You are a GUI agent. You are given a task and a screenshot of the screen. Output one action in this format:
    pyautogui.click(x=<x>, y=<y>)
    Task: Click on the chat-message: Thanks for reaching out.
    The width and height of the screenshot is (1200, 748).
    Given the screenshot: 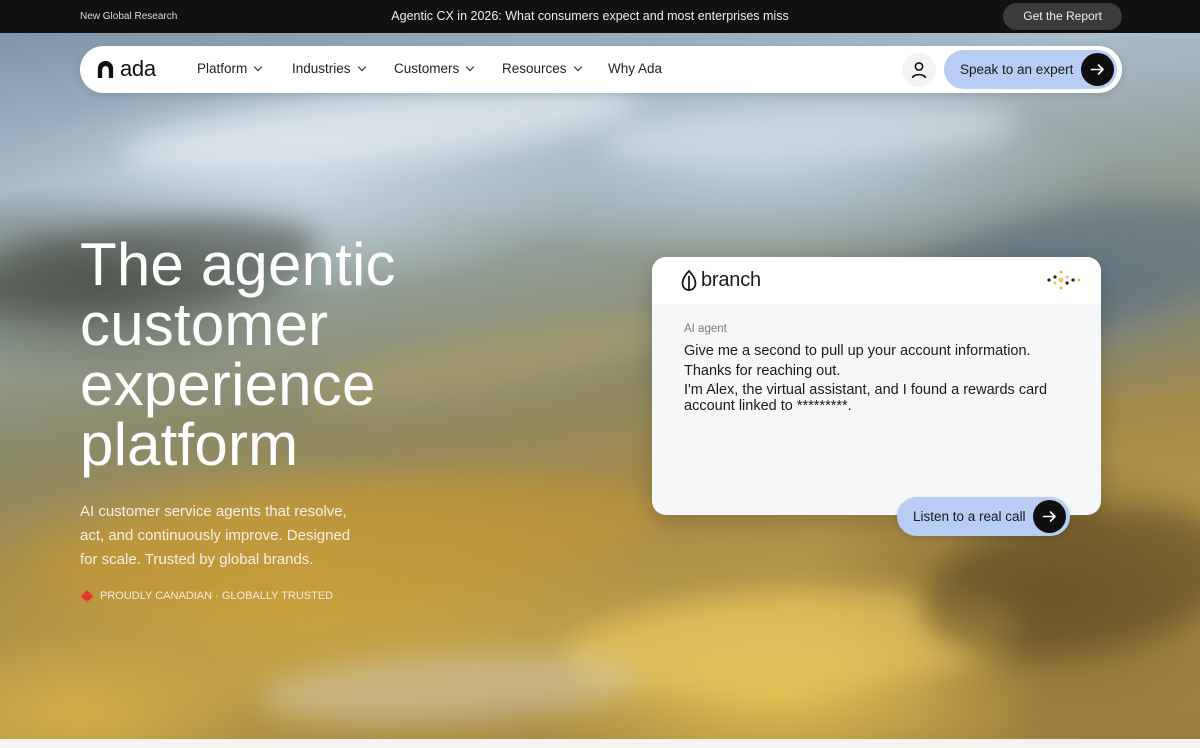 What is the action you would take?
    pyautogui.click(x=762, y=371)
    